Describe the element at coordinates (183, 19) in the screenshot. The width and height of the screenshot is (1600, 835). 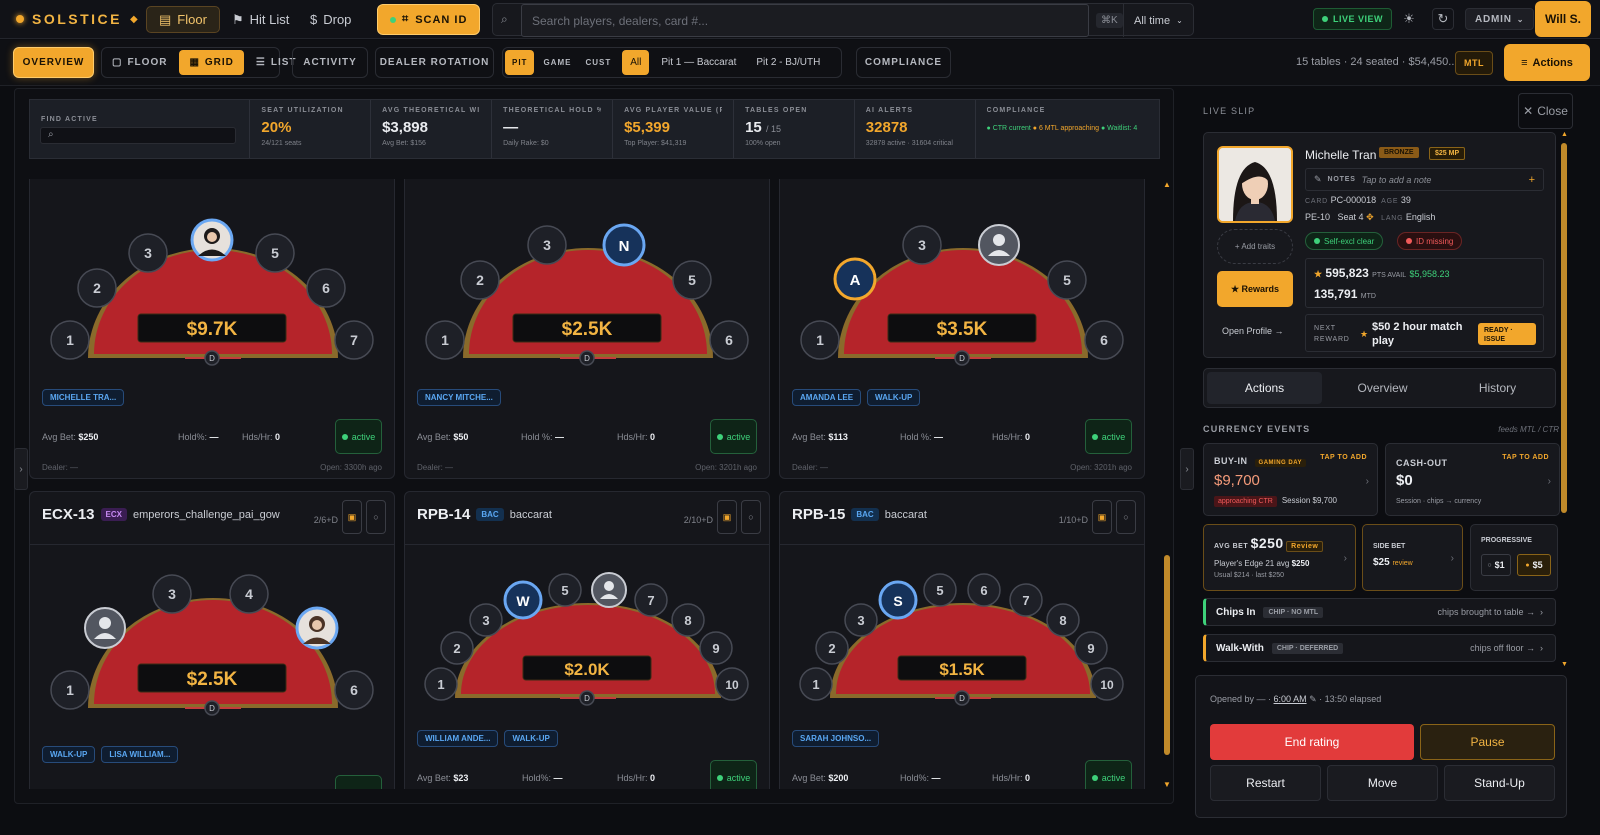
I see `floor-button: ▤ Floor` at that location.